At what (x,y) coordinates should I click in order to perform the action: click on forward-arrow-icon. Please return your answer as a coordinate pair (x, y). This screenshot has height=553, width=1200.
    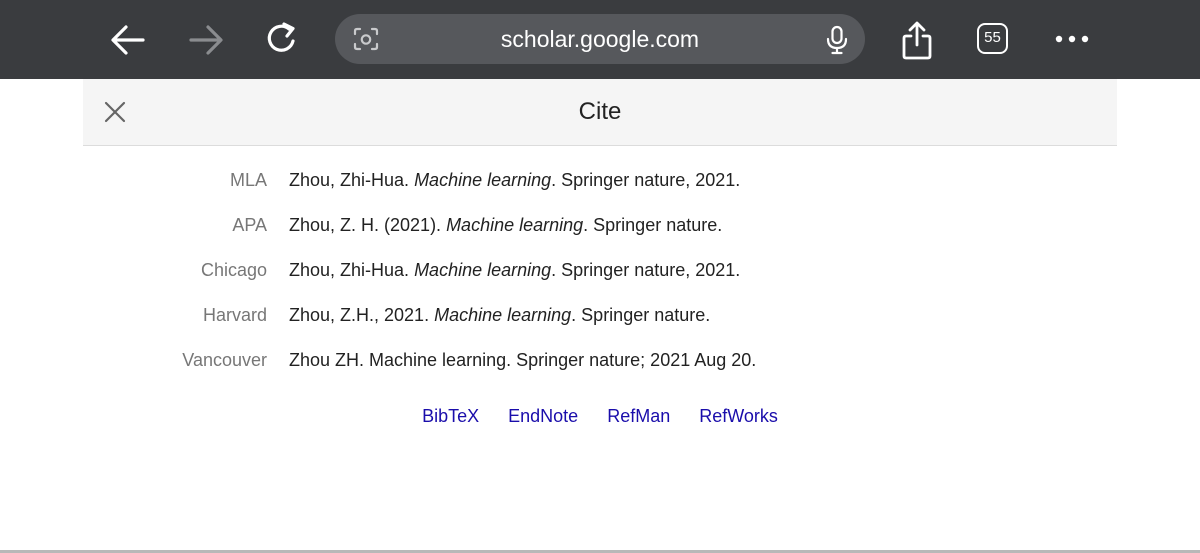
    Looking at the image, I should click on (206, 40).